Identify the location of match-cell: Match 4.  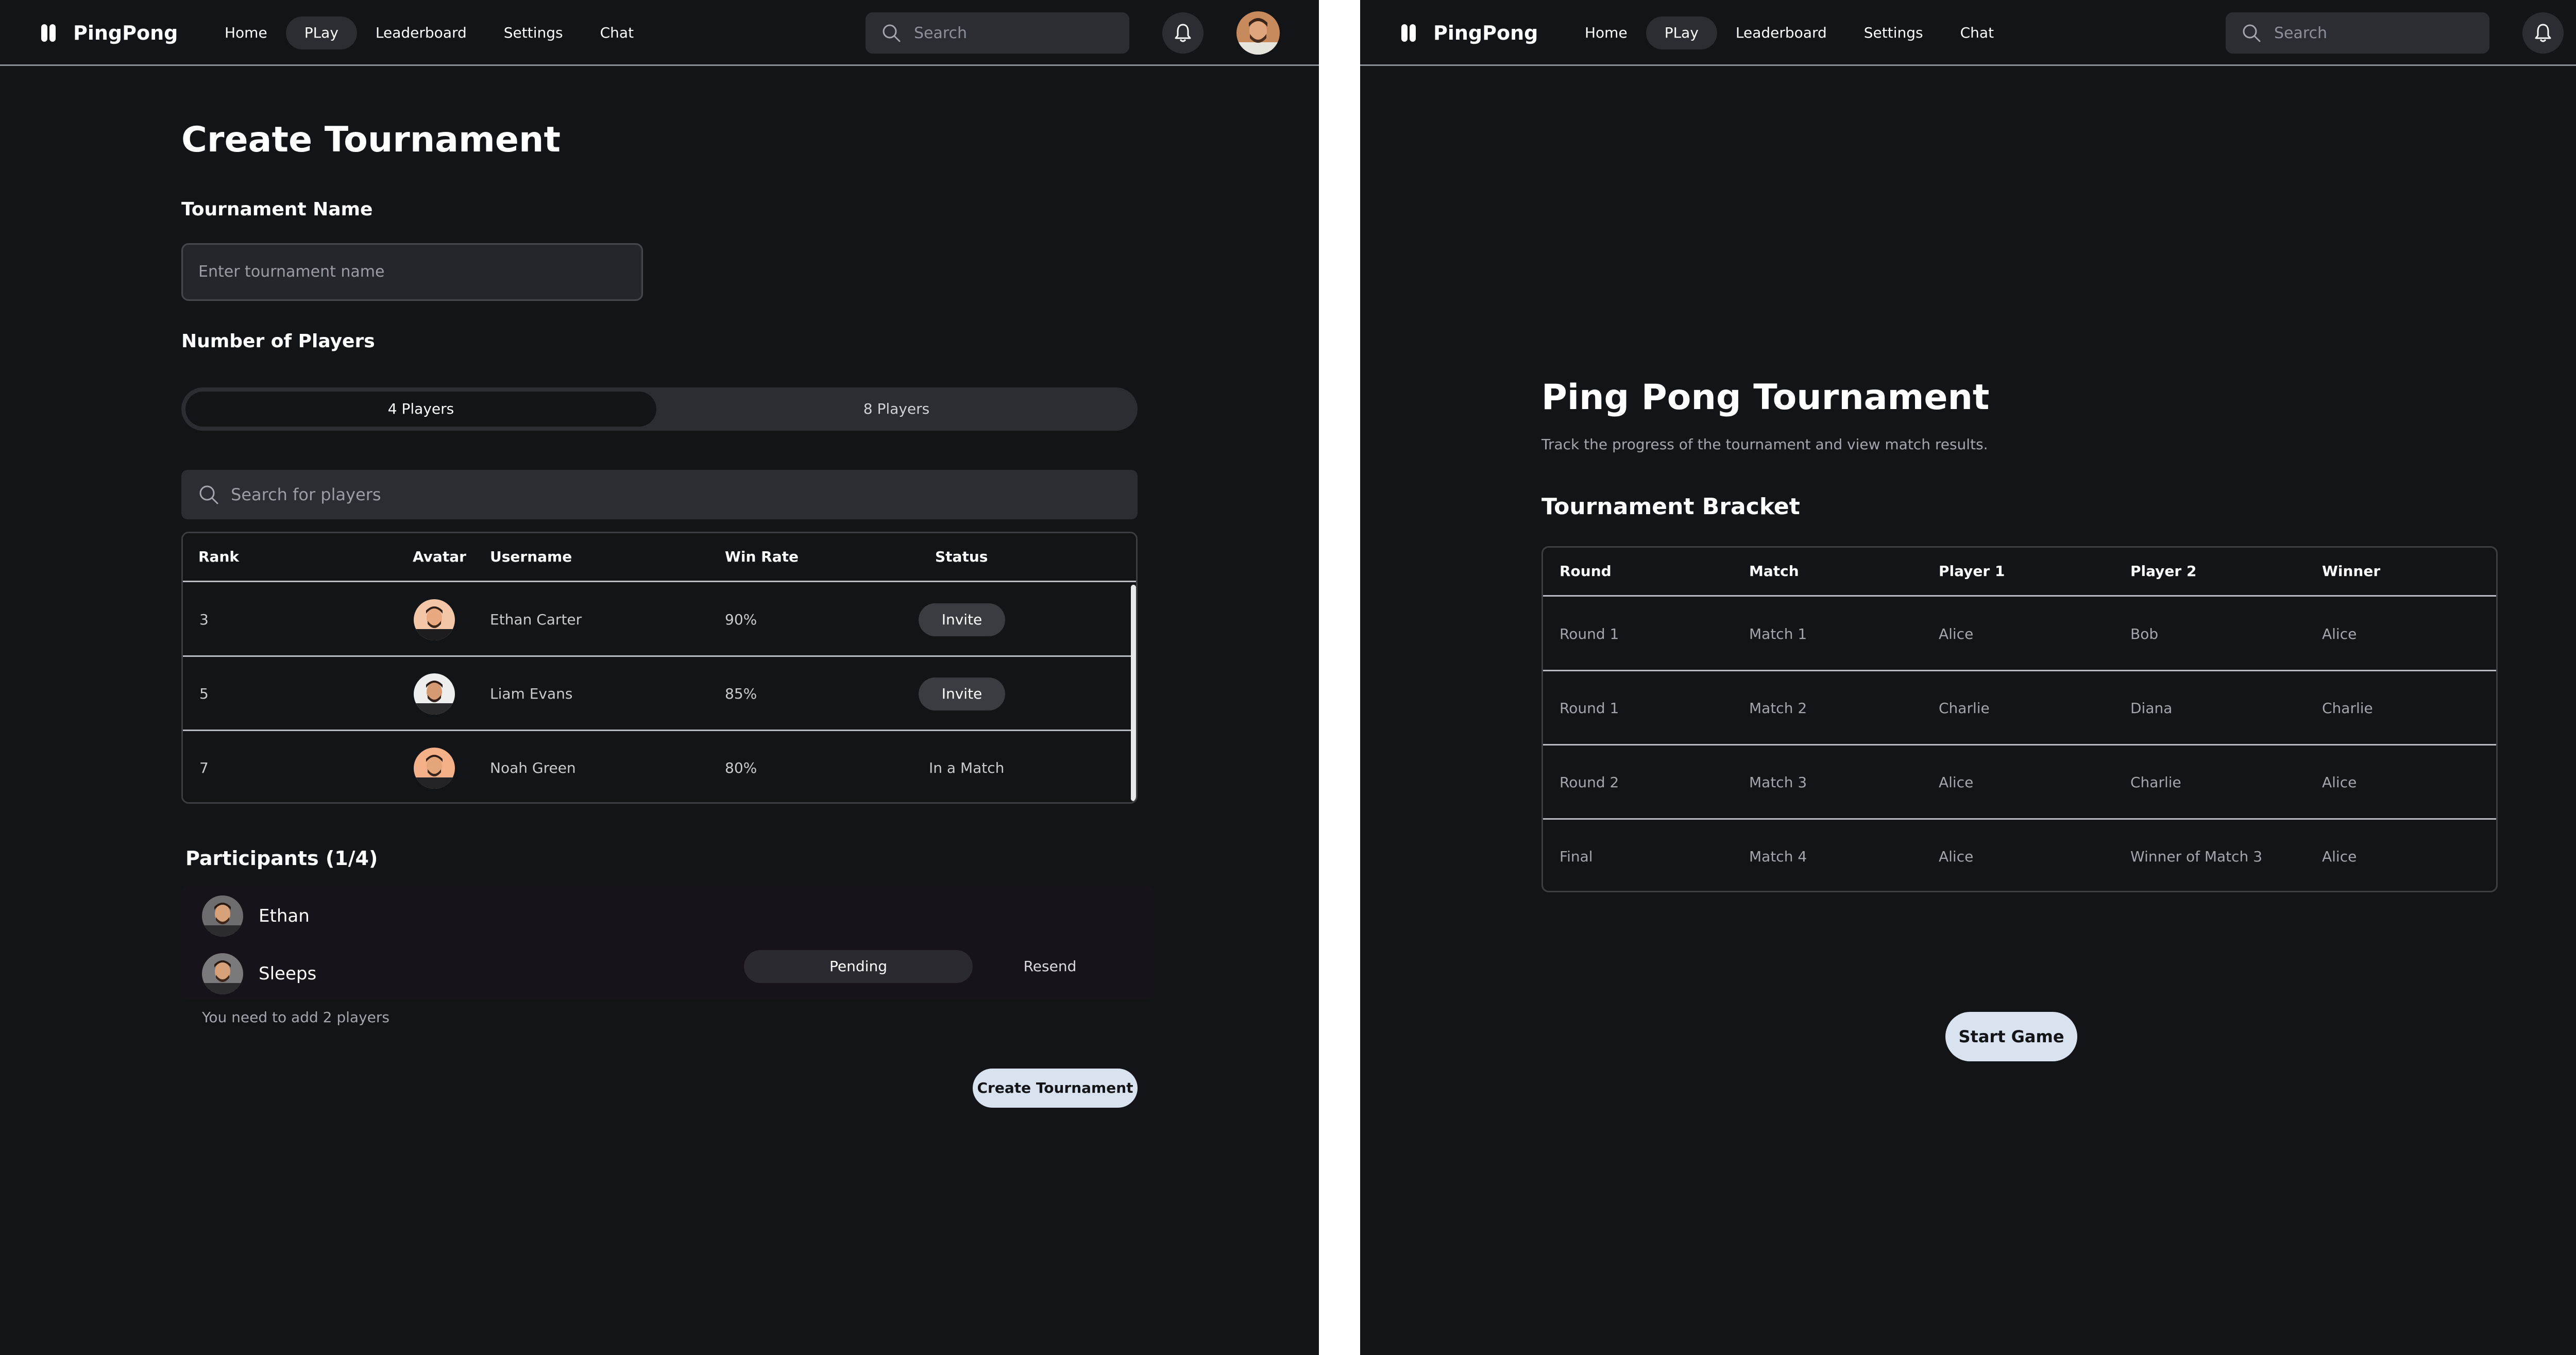
(1778, 856).